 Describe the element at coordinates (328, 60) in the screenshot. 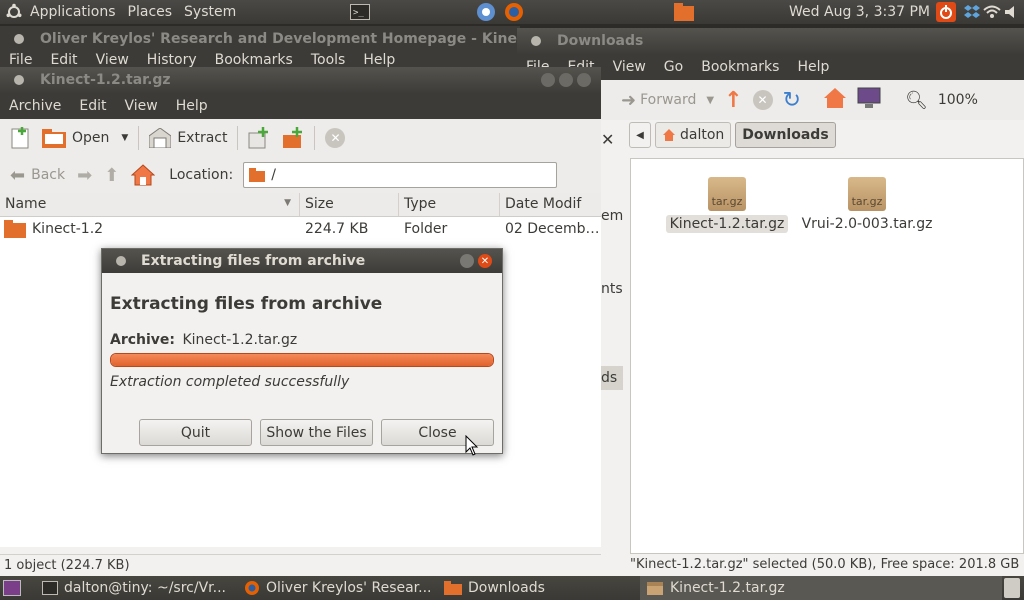

I see `browser-menu-tools: Tools` at that location.